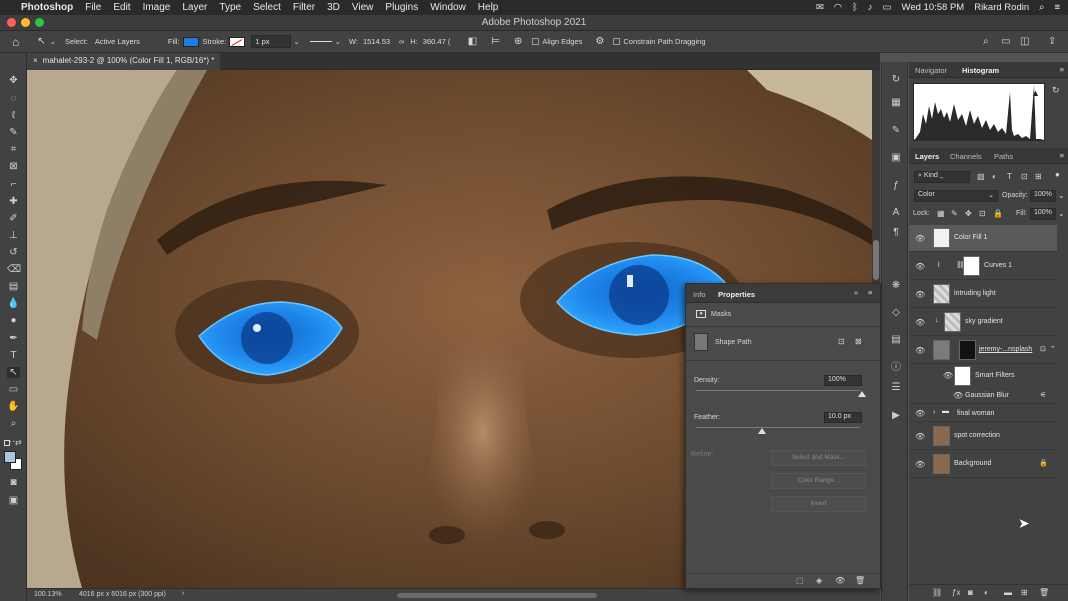 The width and height of the screenshot is (1068, 601). What do you see at coordinates (983, 322) in the screenshot?
I see `layer-row: 👁 ↓ sky gradient` at bounding box center [983, 322].